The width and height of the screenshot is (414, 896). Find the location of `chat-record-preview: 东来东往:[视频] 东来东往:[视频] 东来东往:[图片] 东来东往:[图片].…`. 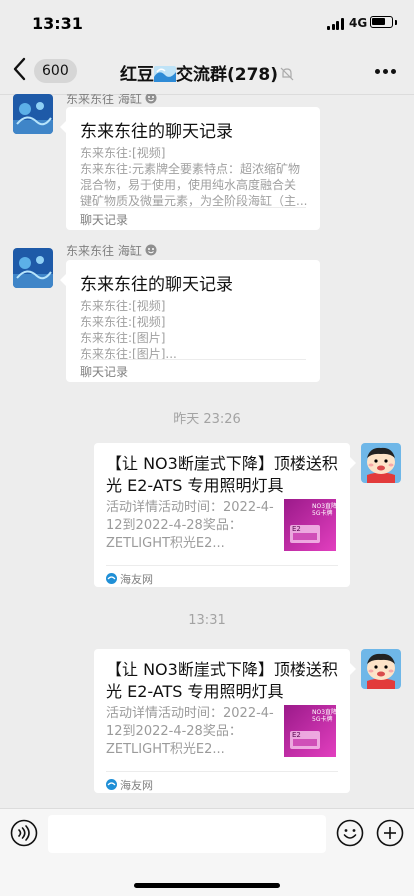

chat-record-preview: 东来东往:[视频] 东来东往:[视频] 东来东往:[图片] 东来东往:[图片].… is located at coordinates (196, 330).